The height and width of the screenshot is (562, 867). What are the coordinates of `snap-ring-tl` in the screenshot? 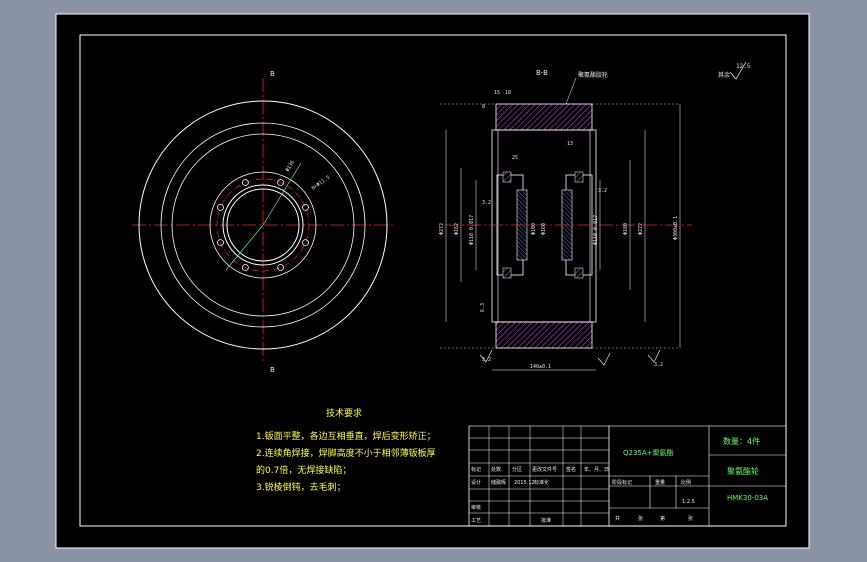 It's located at (507, 177).